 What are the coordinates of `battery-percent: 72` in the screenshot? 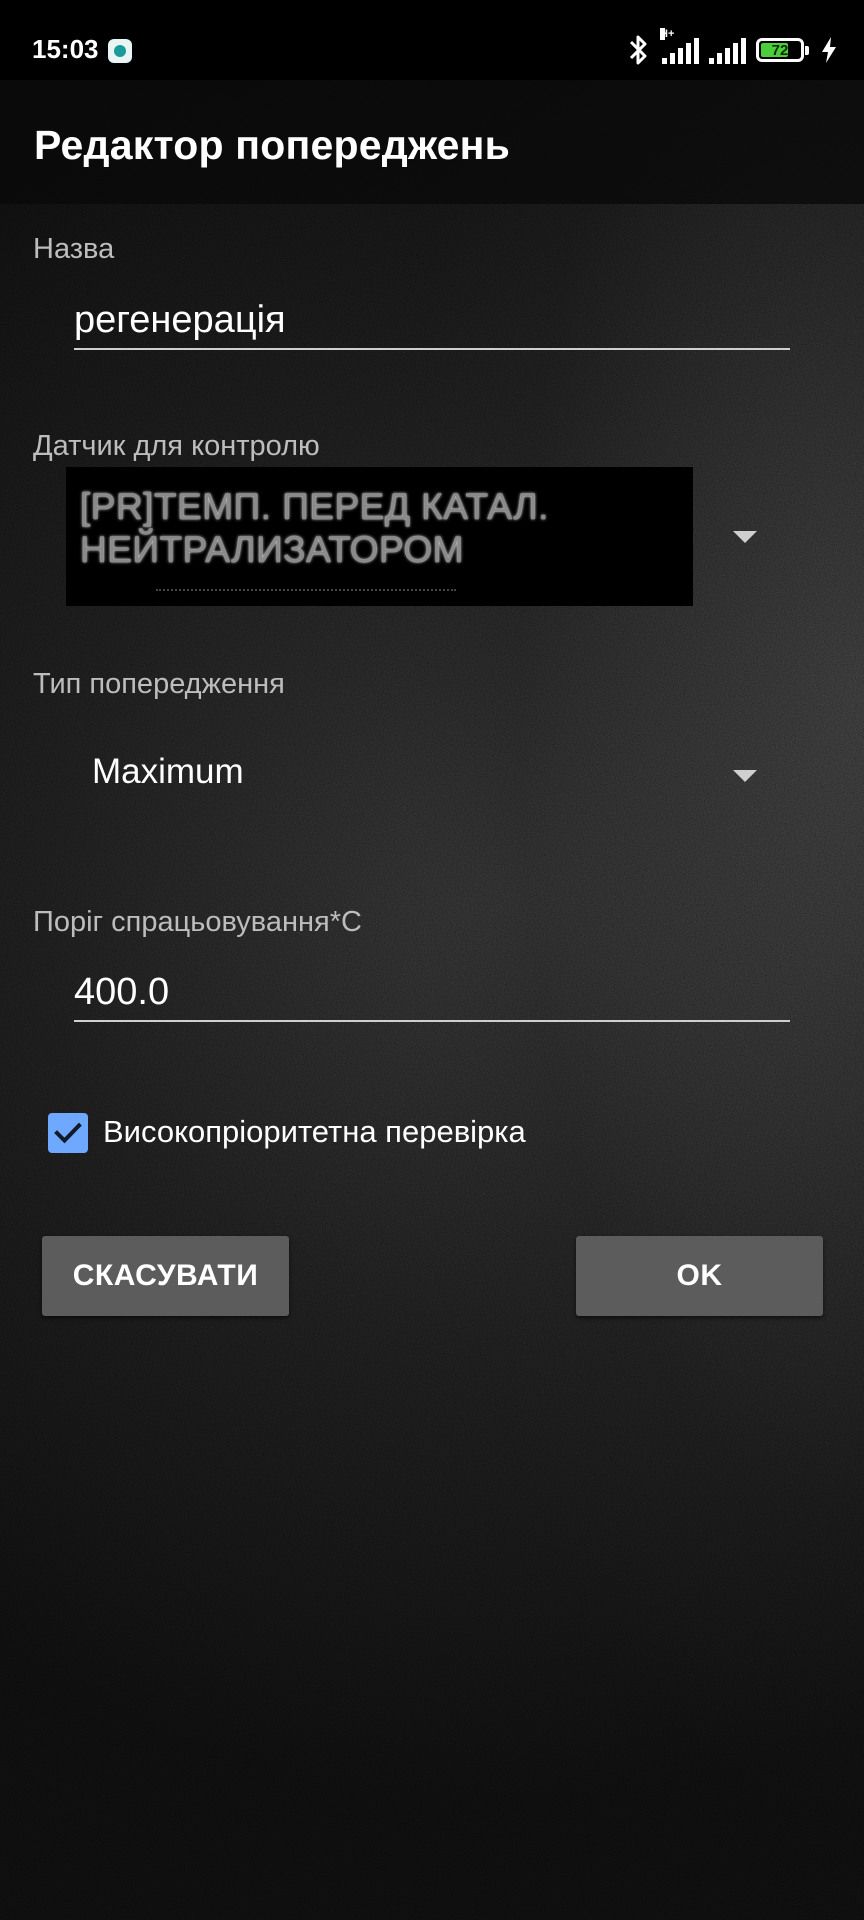 It's located at (780, 50).